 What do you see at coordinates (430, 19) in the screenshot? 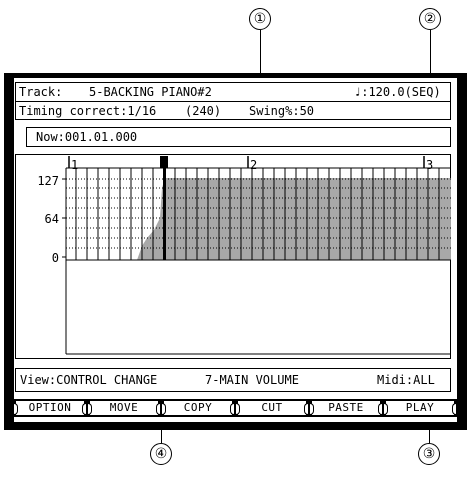
I see `callout-2: ②` at bounding box center [430, 19].